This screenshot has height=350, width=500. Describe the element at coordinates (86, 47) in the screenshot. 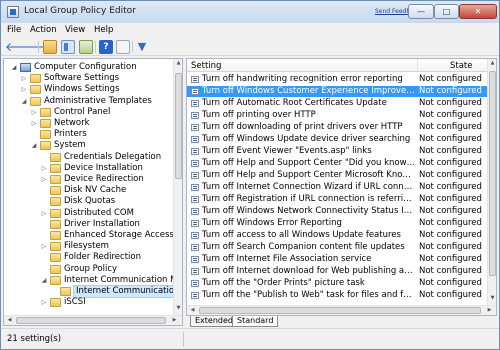

I see `export-list-icon` at that location.